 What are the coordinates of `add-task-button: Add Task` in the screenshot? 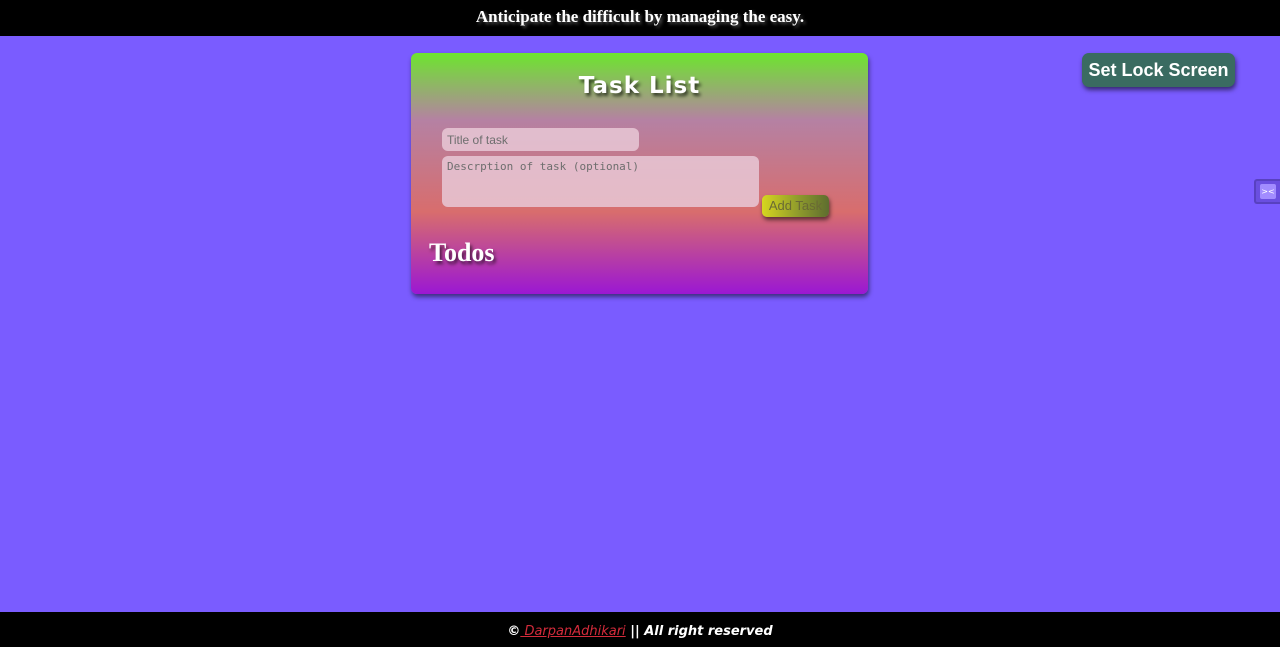 It's located at (795, 206).